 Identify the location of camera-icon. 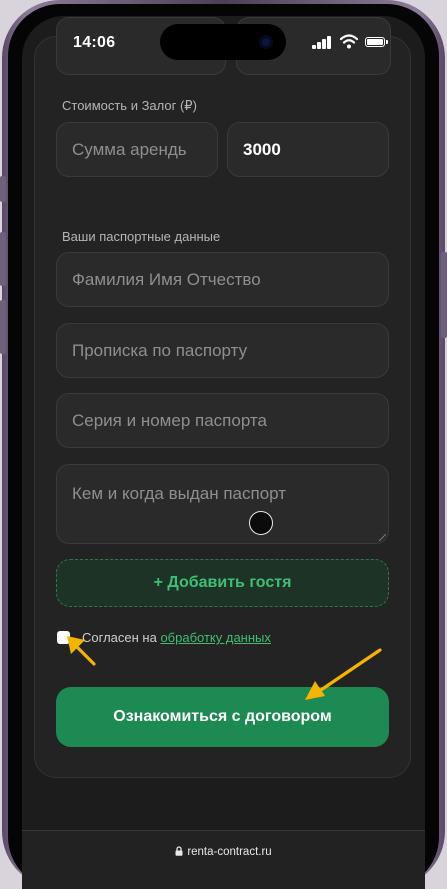
(266, 42).